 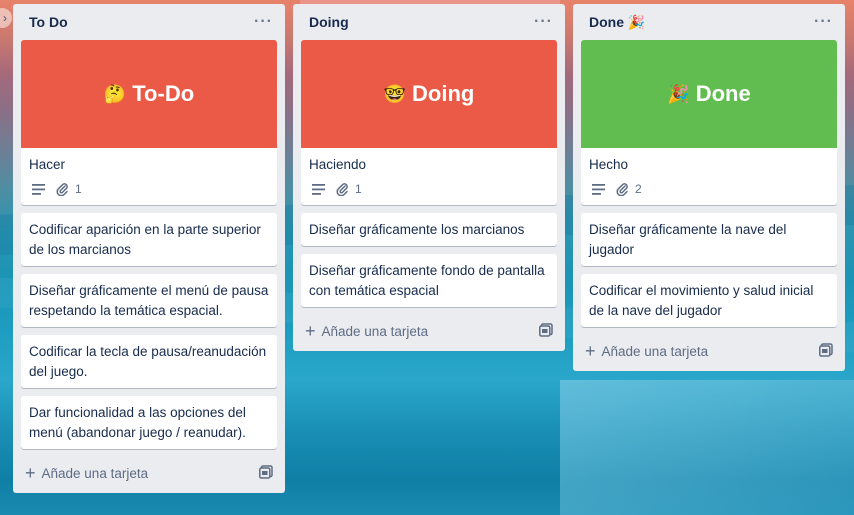 I want to click on thinking-face-icon: 🤔, so click(x=115, y=93).